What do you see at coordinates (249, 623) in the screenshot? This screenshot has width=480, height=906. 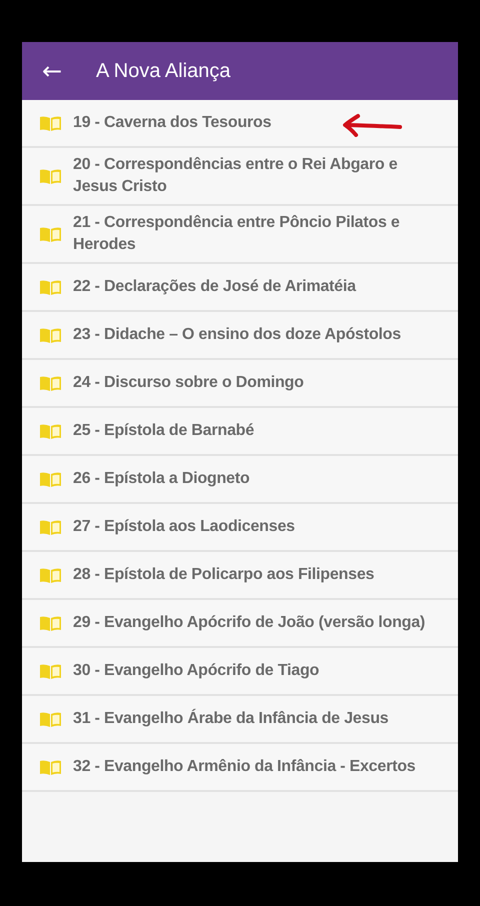 I see `item-label: 29 - Evangelho Apócrifo de João (versão longa)` at bounding box center [249, 623].